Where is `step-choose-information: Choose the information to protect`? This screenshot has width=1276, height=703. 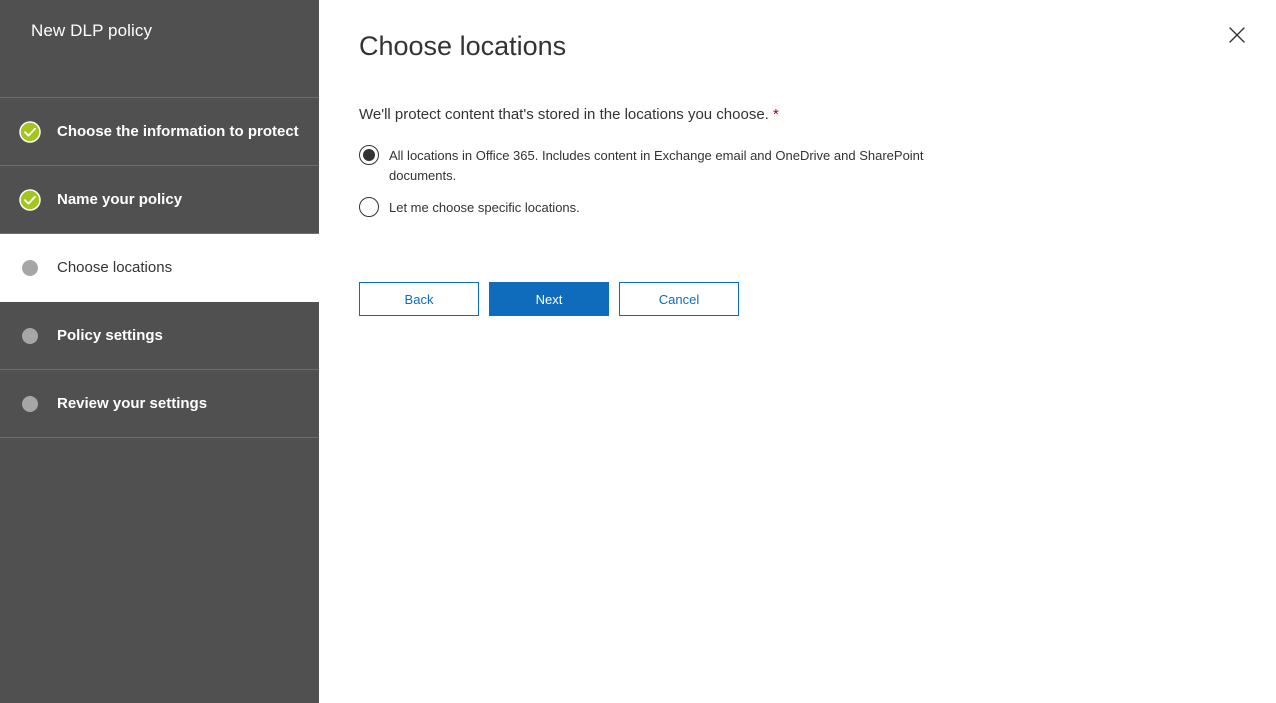 step-choose-information: Choose the information to protect is located at coordinates (159, 132).